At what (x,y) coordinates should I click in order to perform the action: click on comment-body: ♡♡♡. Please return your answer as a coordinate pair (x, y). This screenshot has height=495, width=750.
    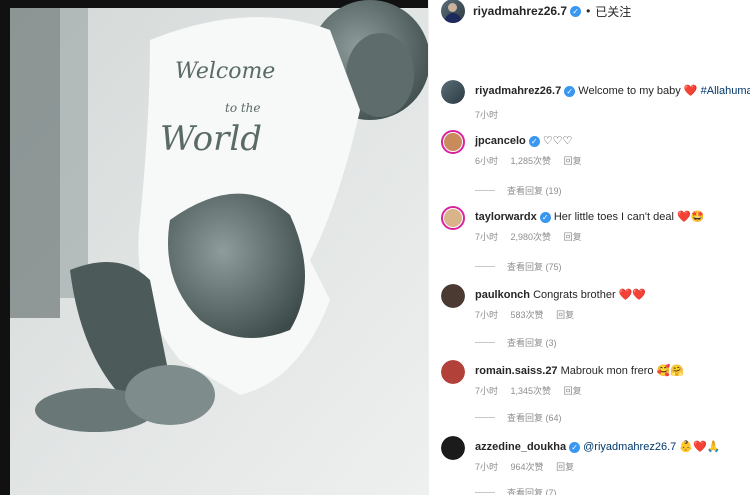
    Looking at the image, I should click on (557, 141).